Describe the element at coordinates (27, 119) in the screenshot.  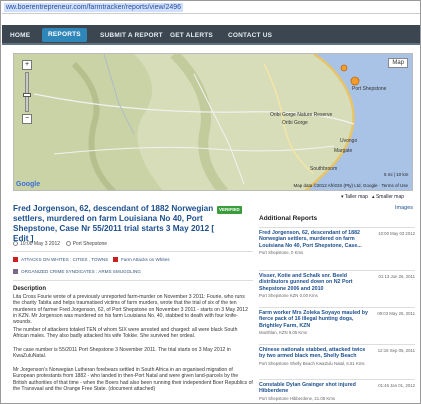
I see `zoom-out-button: −` at that location.